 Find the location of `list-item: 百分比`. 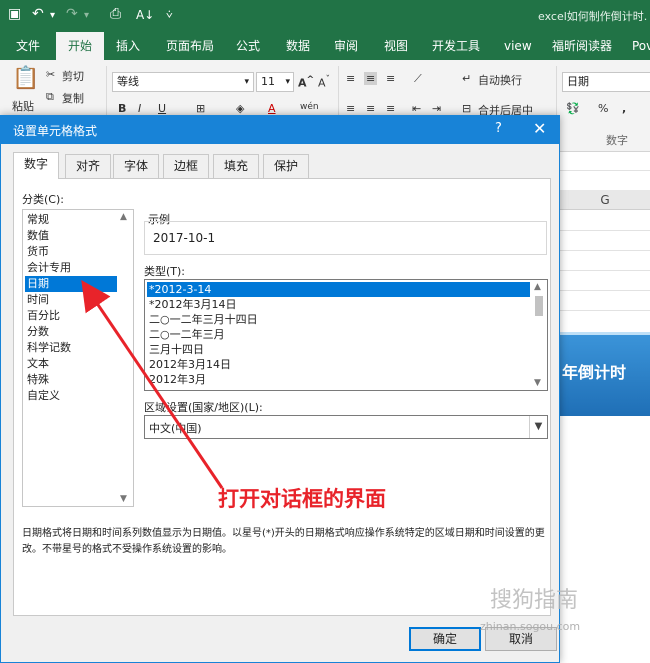

list-item: 百分比 is located at coordinates (71, 316).